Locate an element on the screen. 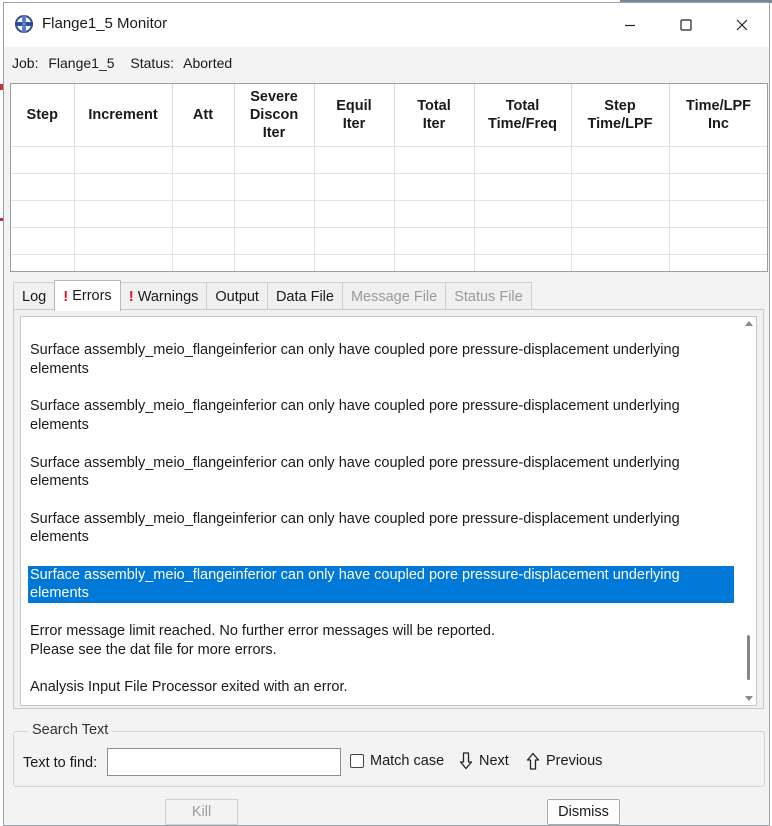 The image size is (772, 826). tab-label: Data File is located at coordinates (304, 296).